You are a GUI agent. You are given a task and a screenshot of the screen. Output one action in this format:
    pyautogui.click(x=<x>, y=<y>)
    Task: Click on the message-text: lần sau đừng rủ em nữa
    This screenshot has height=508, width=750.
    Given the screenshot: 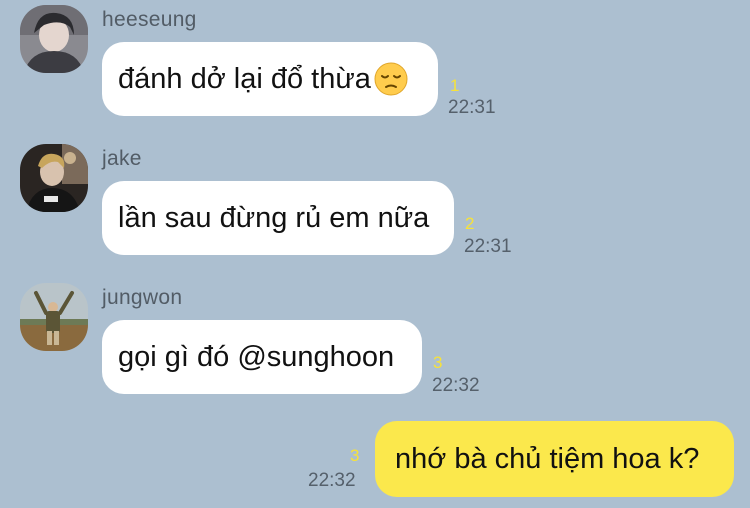 What is the action you would take?
    pyautogui.click(x=274, y=217)
    